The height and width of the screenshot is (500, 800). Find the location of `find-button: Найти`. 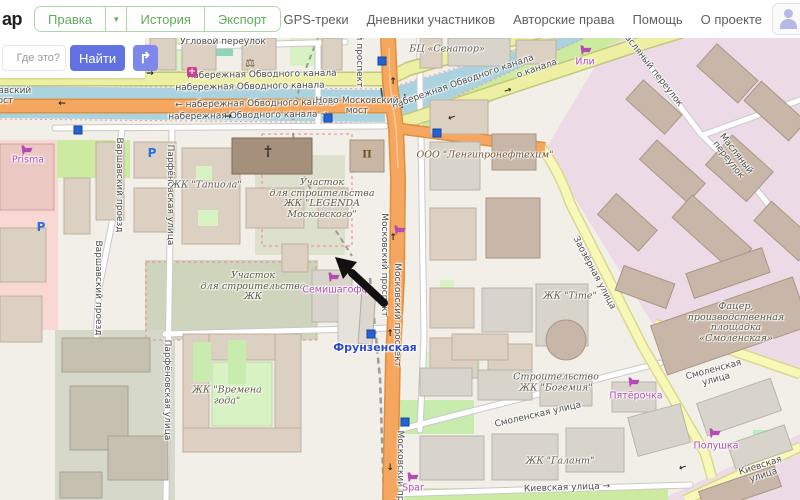

find-button: Найти is located at coordinates (98, 58).